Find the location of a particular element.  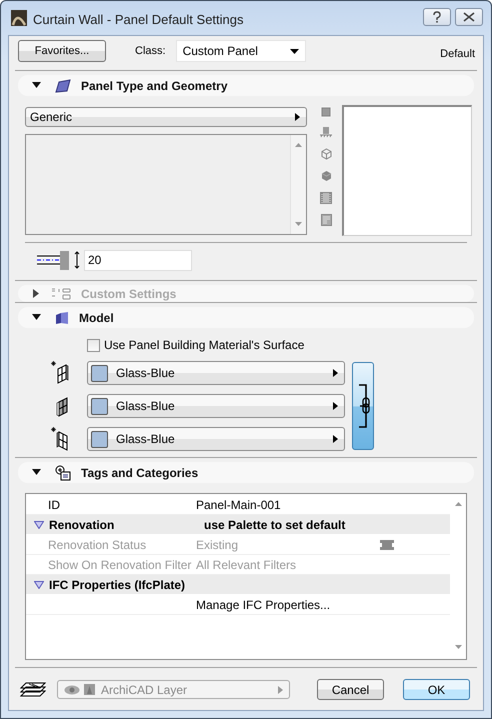

thickness-icon is located at coordinates (59, 260).